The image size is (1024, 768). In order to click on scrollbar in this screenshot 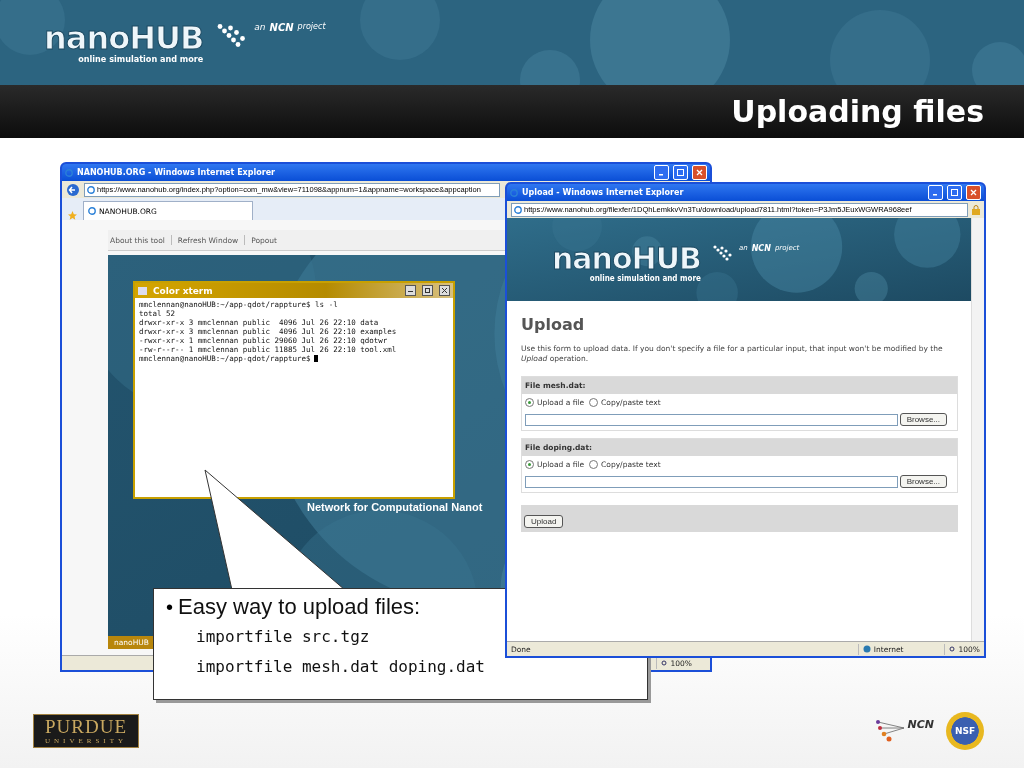, I will do `click(977, 429)`.